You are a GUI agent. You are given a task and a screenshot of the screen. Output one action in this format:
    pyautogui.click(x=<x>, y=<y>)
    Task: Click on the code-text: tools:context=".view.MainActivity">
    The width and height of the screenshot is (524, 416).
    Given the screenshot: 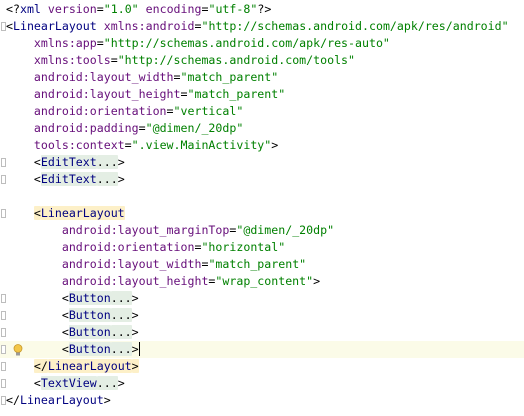 What is the action you would take?
    pyautogui.click(x=142, y=145)
    